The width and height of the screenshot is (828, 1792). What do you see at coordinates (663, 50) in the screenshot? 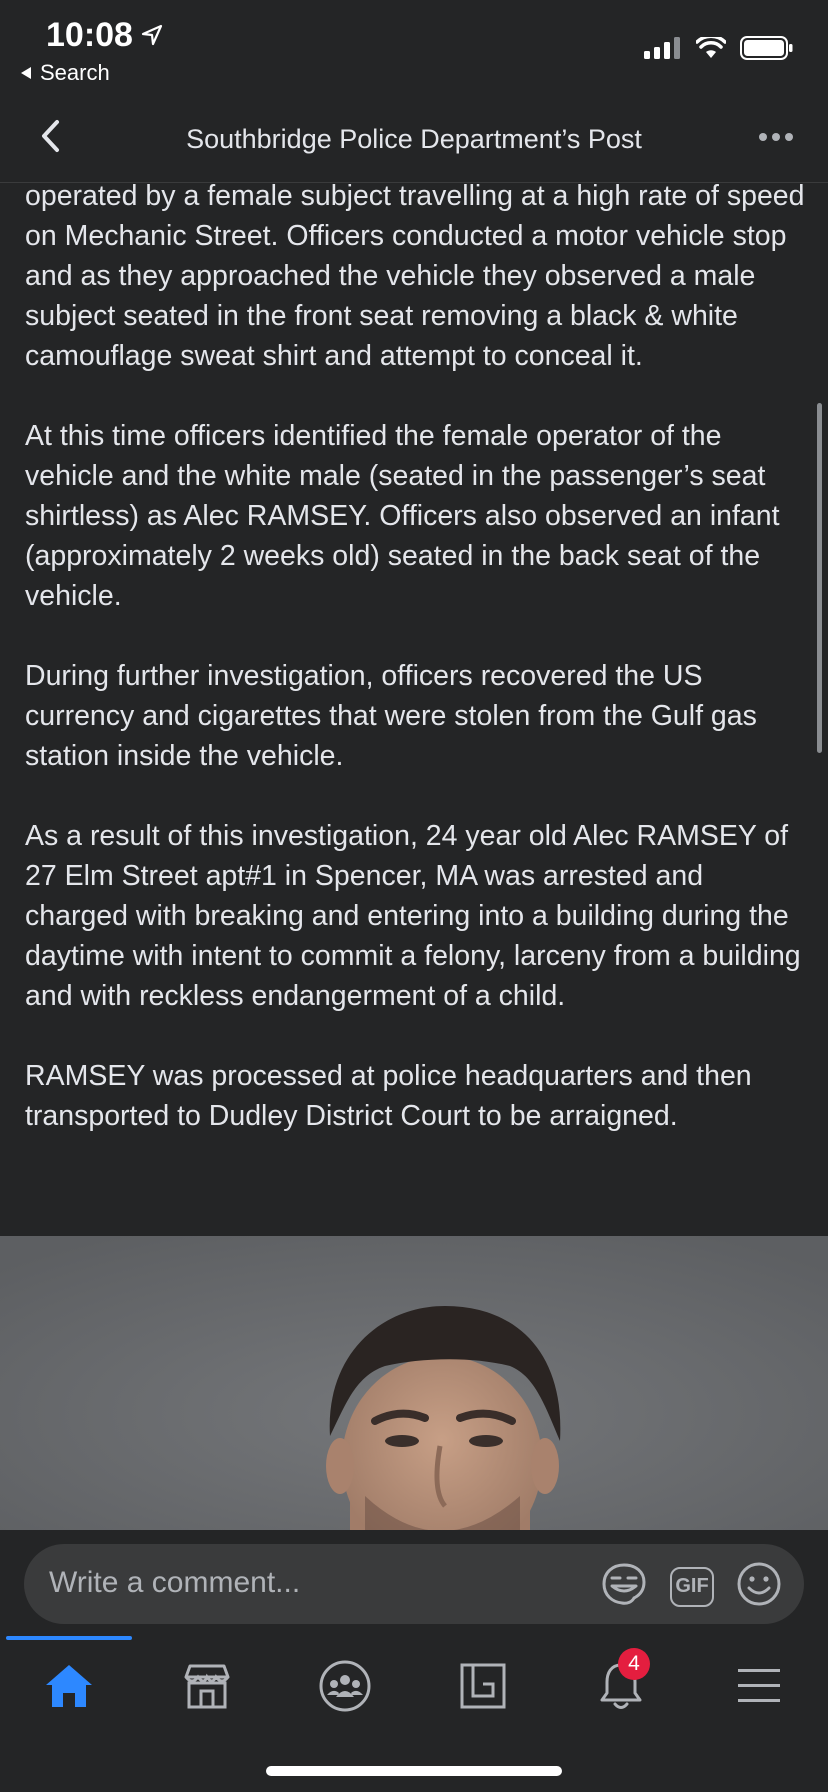
I see `cellular-signal-icon` at bounding box center [663, 50].